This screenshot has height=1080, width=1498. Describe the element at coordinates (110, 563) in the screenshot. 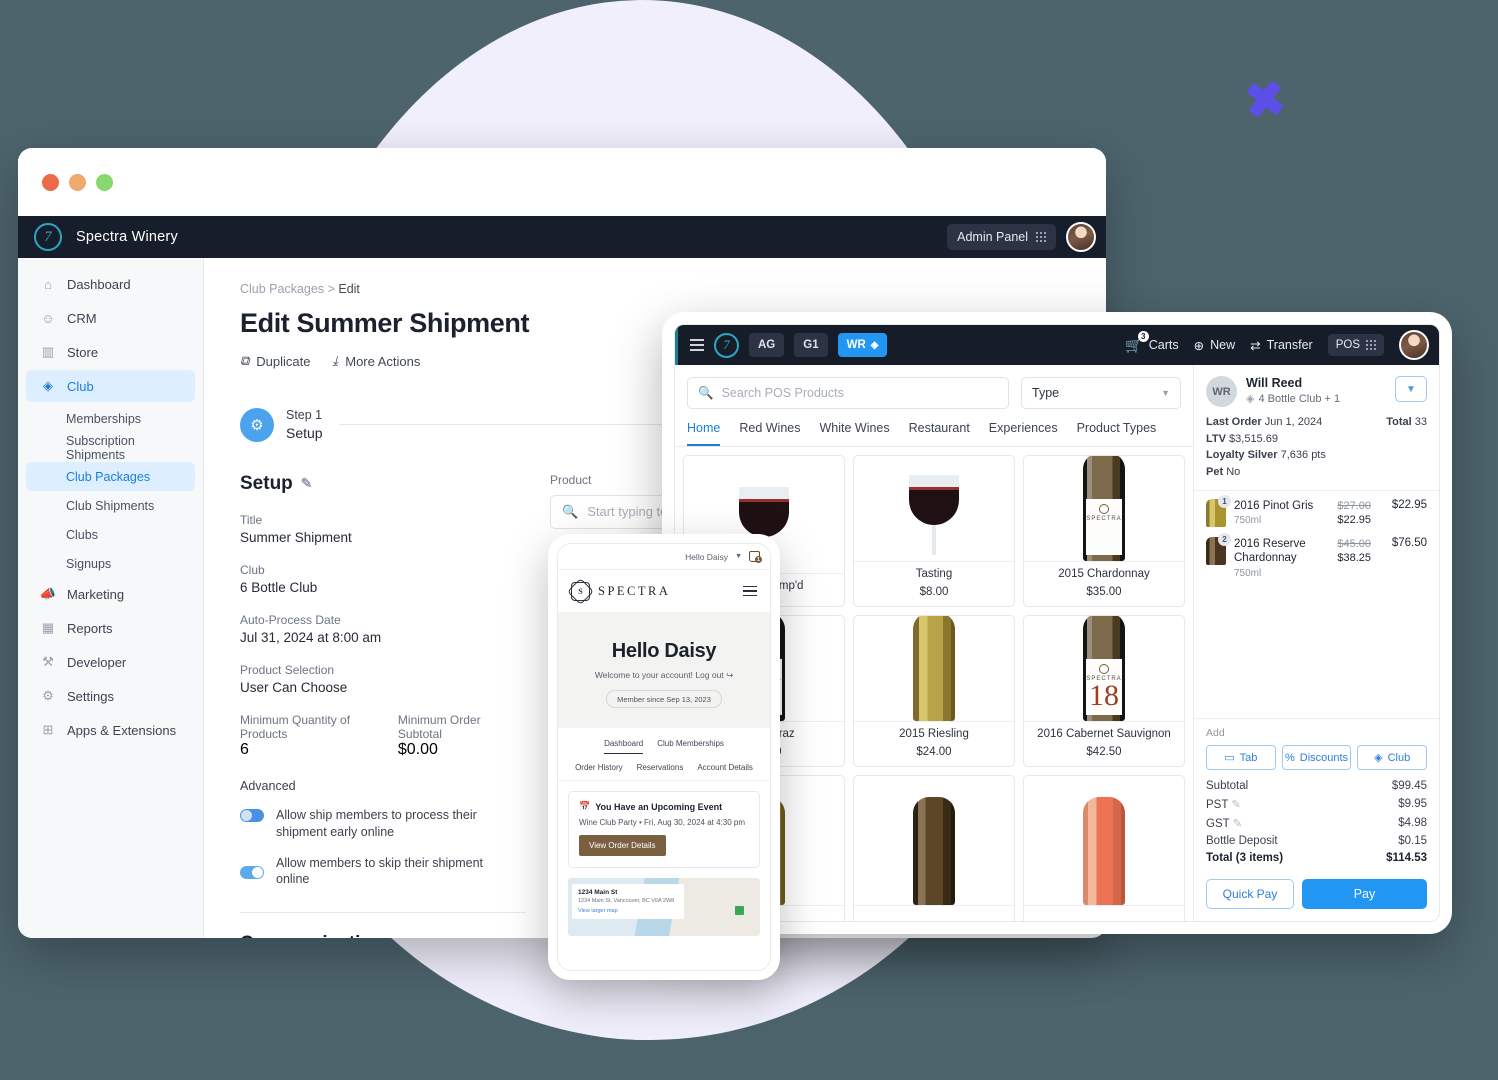

I see `sidebar-item-signups: Signups` at that location.